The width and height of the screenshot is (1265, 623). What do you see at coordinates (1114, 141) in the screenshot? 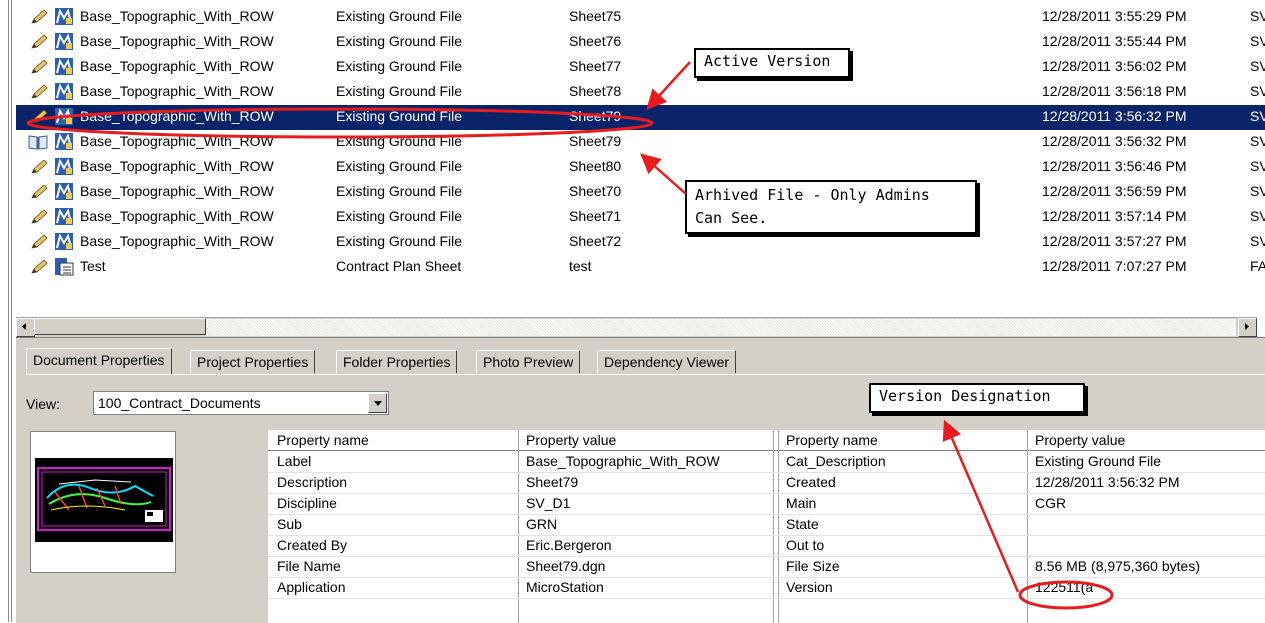
I see `file-date: 12/28/2011 3:56:32 PM` at bounding box center [1114, 141].